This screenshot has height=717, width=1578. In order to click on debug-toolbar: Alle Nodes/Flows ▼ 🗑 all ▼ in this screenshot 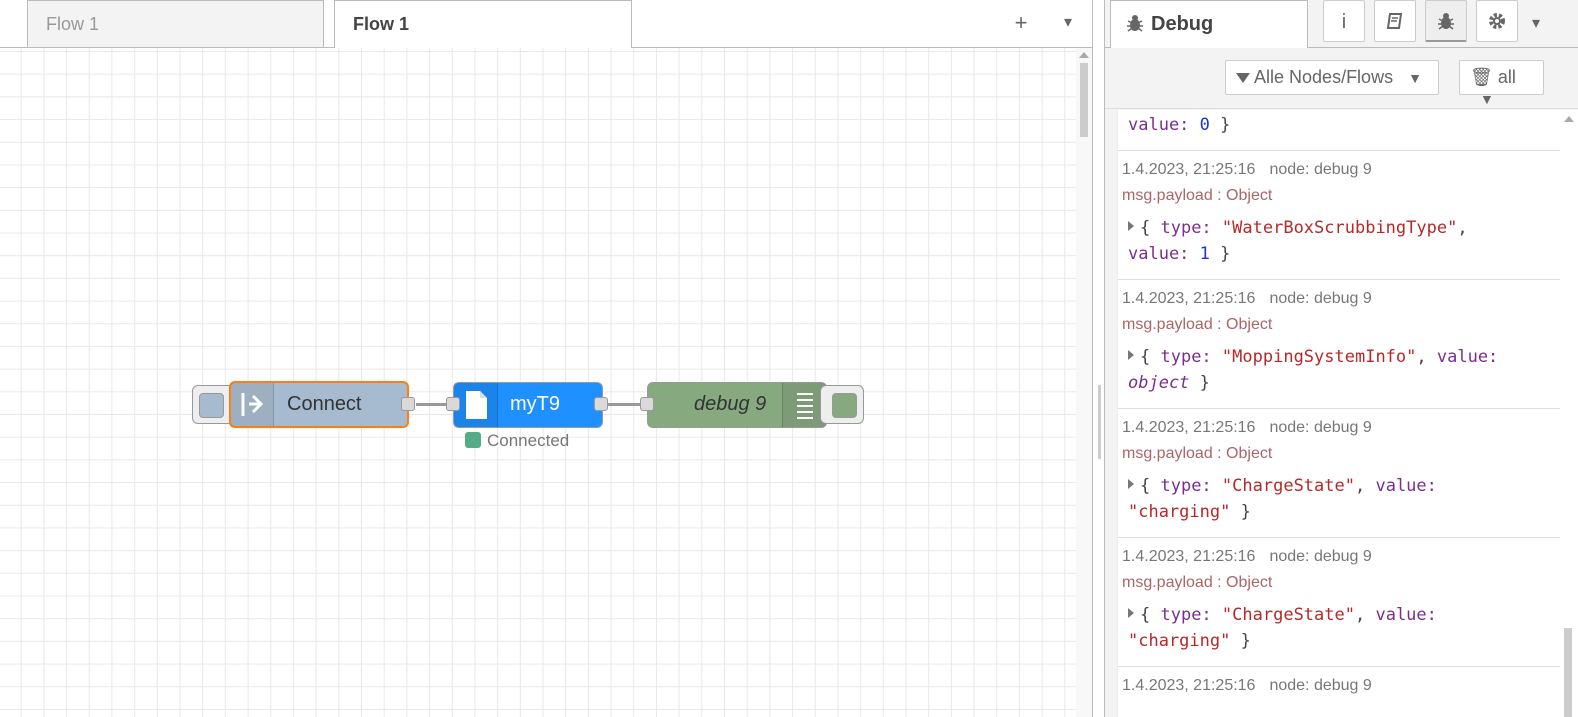, I will do `click(1341, 78)`.